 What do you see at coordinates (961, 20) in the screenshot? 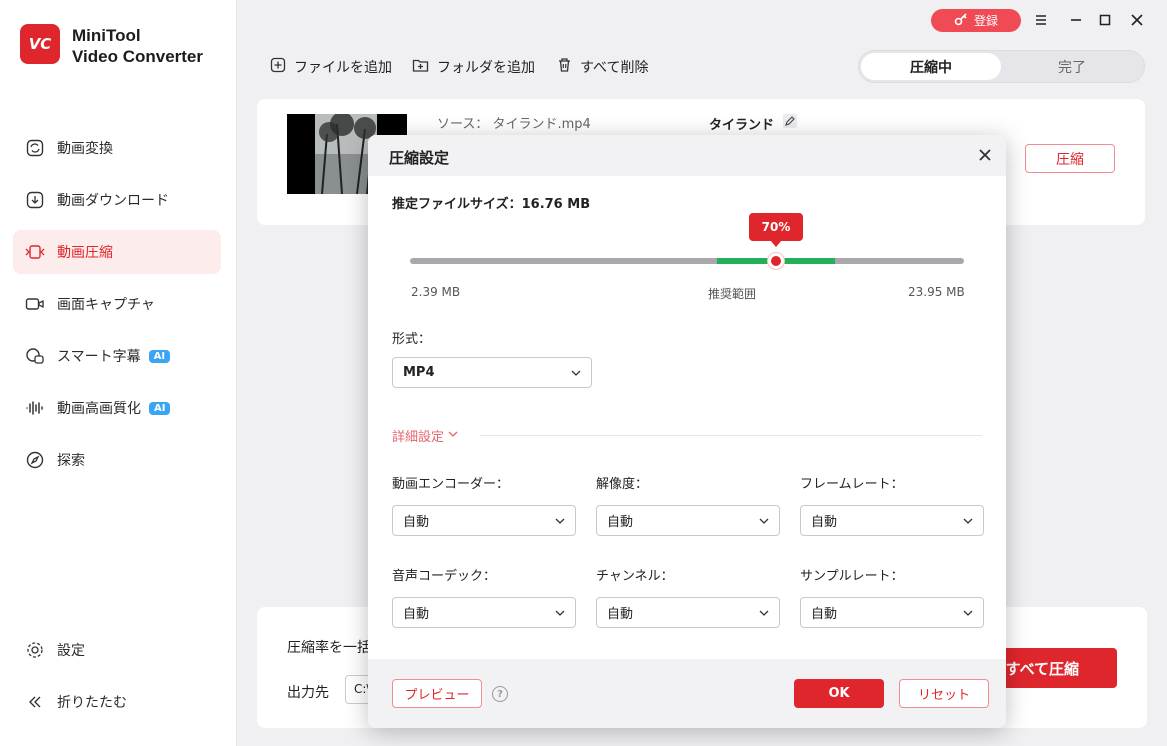
I see `key-icon` at bounding box center [961, 20].